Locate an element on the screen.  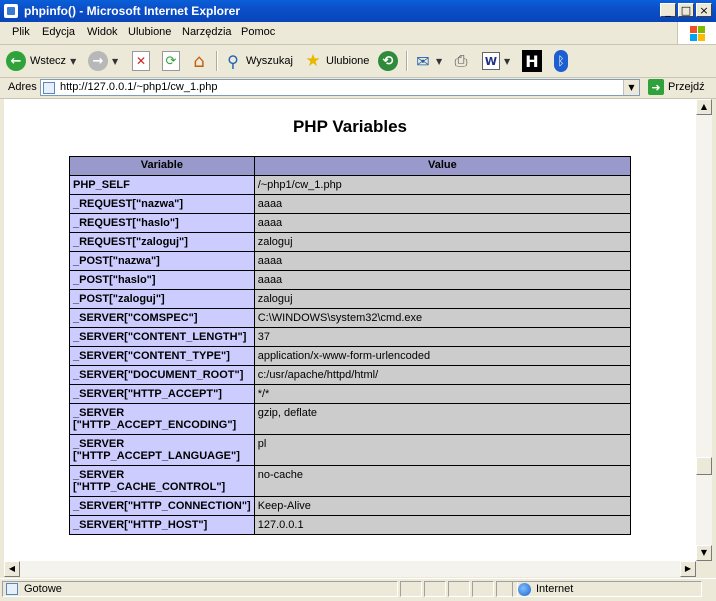
variable-name: _SERVER ["HTTP_CACHE_CONTROL"] is located at coordinates (162, 481).